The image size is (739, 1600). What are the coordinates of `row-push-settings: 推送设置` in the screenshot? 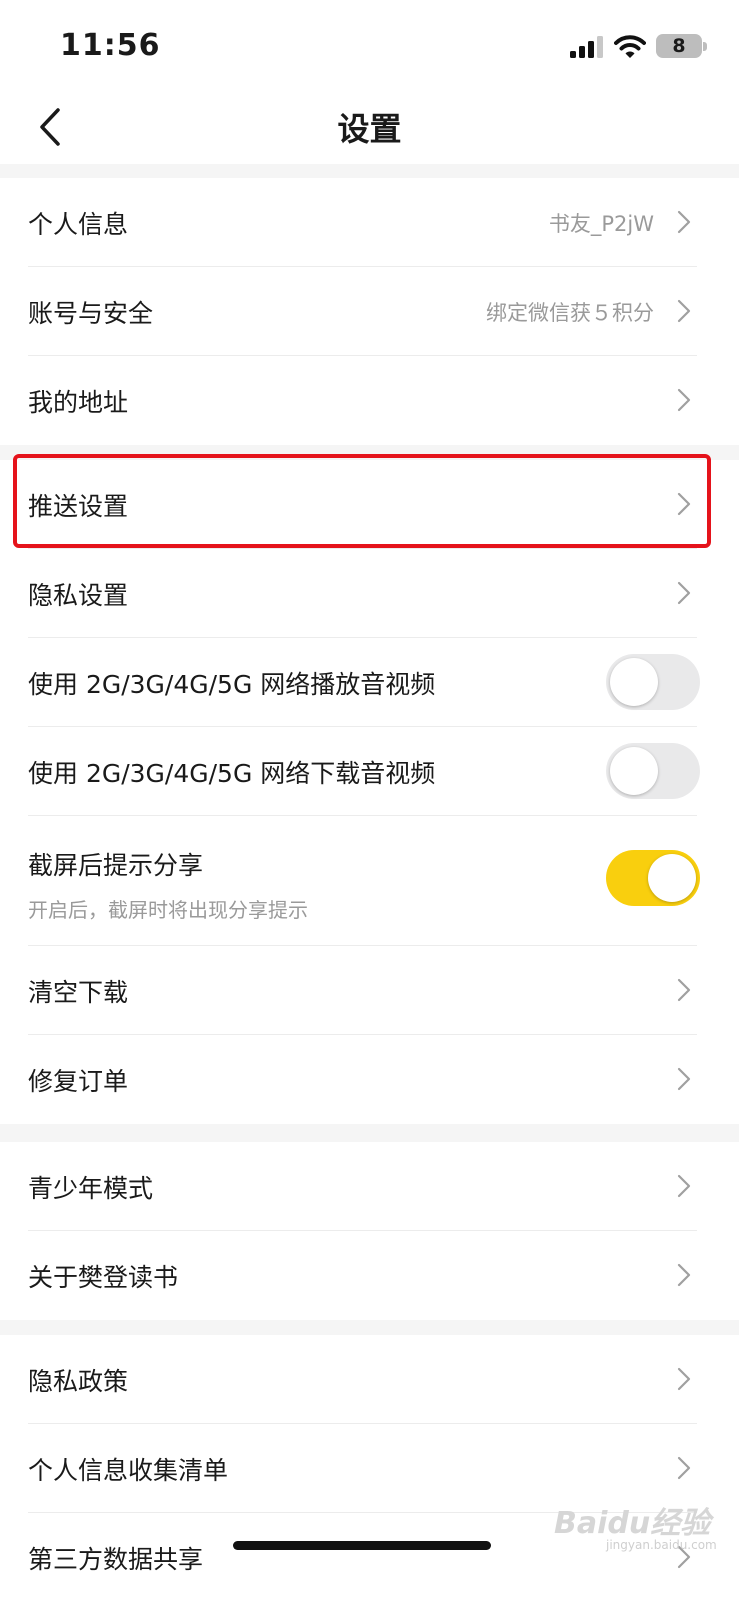 It's located at (369, 504).